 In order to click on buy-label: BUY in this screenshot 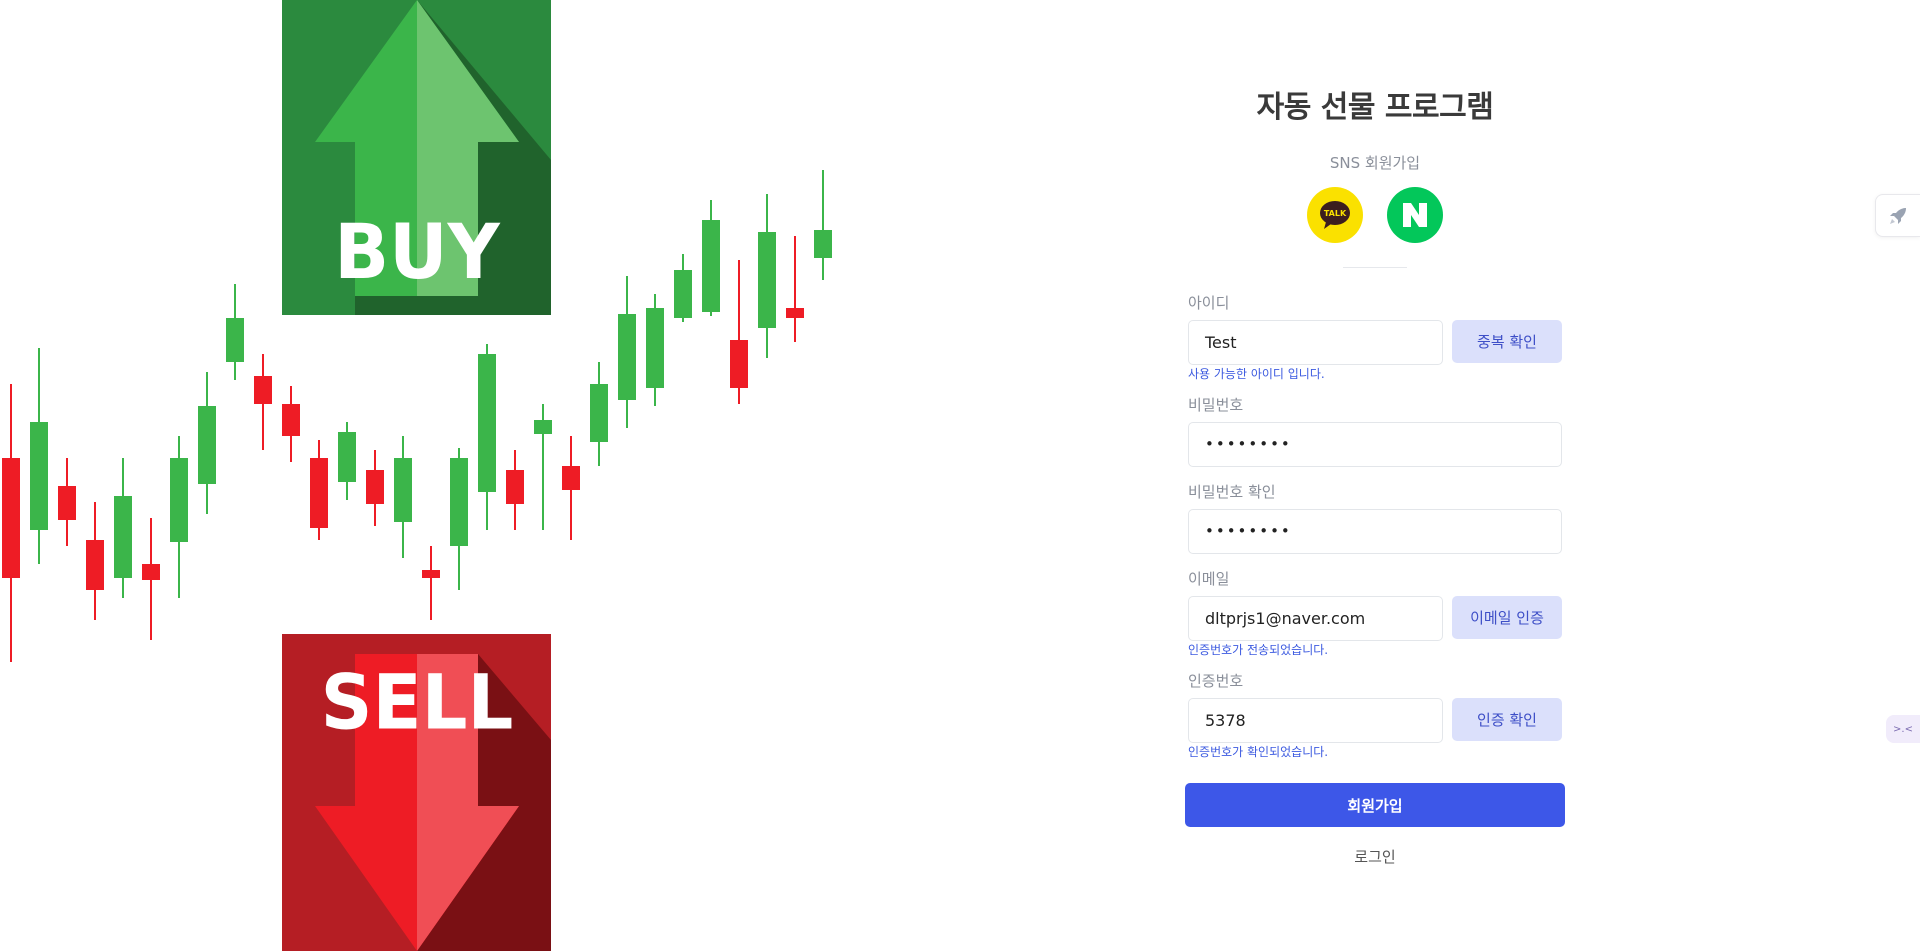, I will do `click(417, 253)`.